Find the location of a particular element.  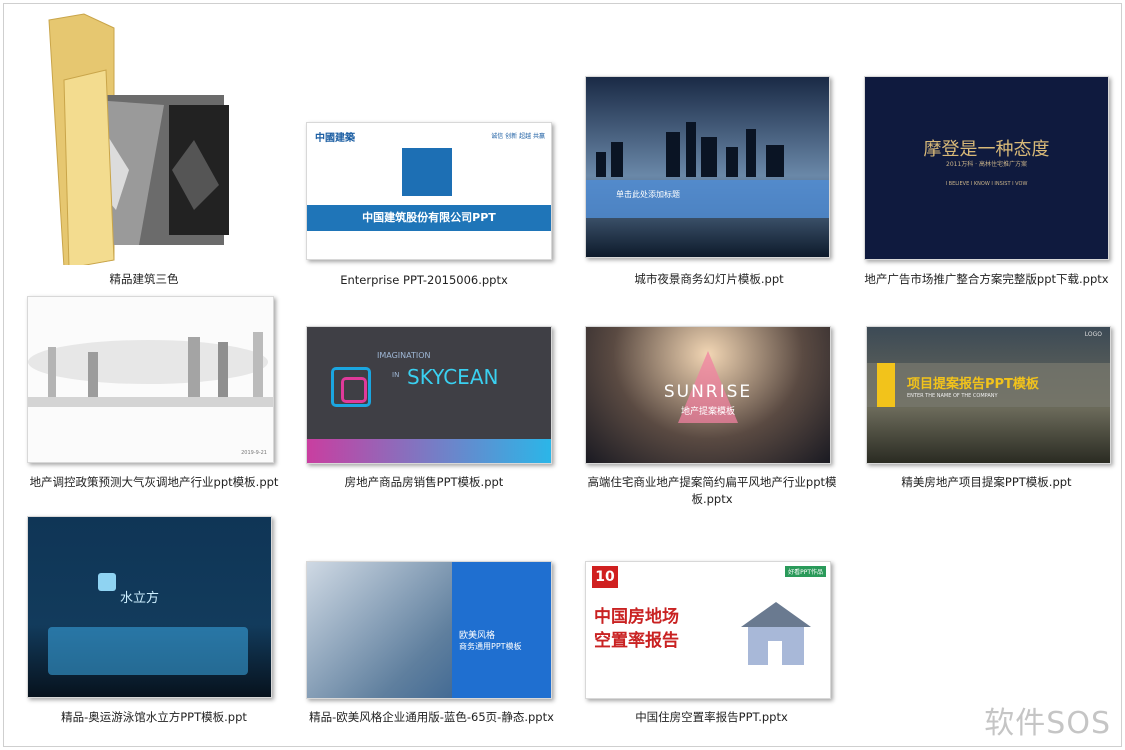

accent-bar is located at coordinates (886, 385).